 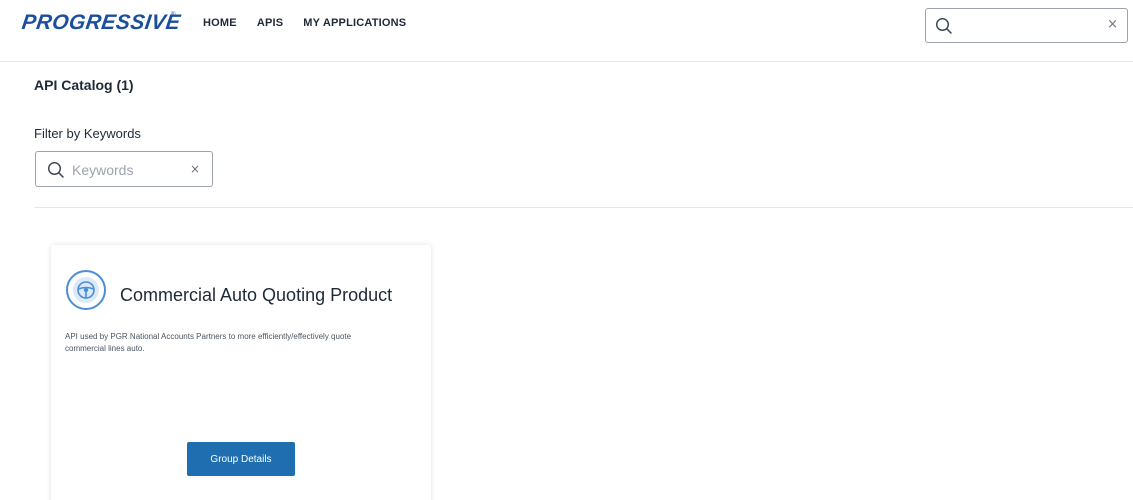 What do you see at coordinates (1032, 26) in the screenshot?
I see `header-search-input` at bounding box center [1032, 26].